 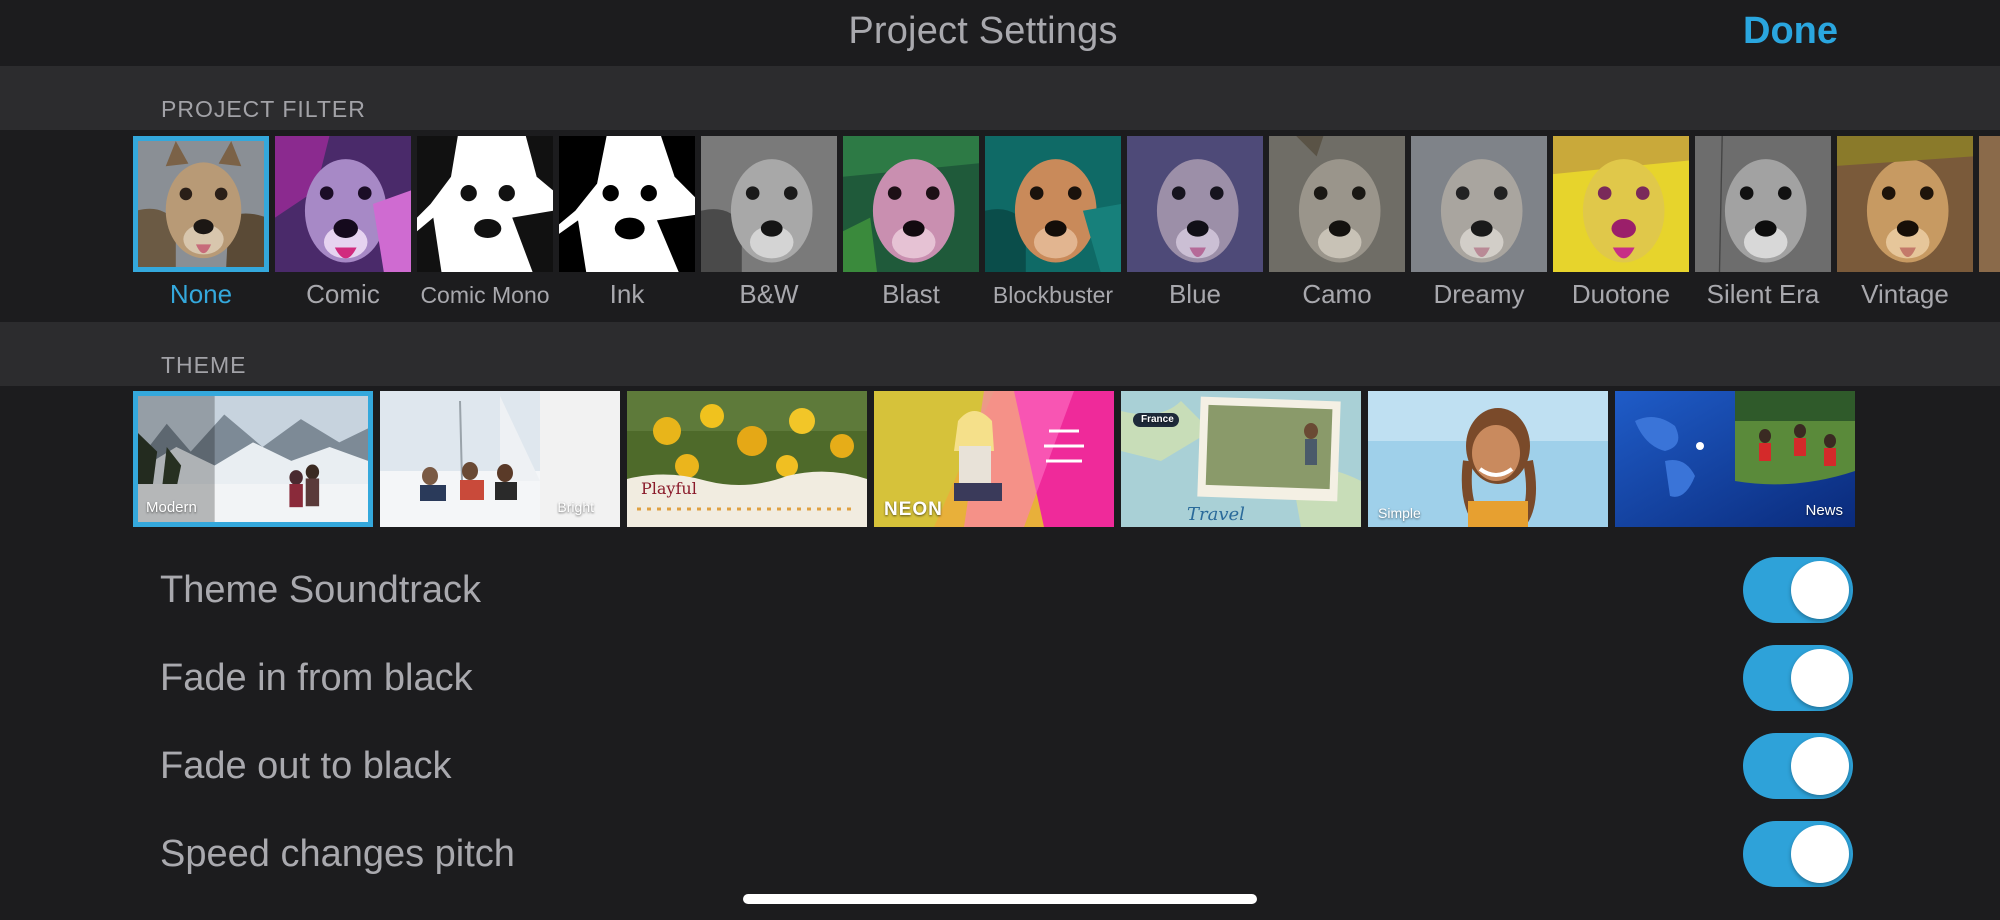 I want to click on theme-title: THEME, so click(x=204, y=365).